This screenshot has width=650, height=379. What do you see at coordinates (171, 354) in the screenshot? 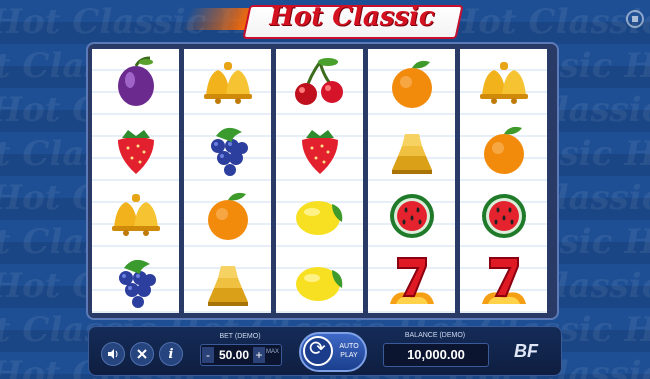
I see `info-button: i` at bounding box center [171, 354].